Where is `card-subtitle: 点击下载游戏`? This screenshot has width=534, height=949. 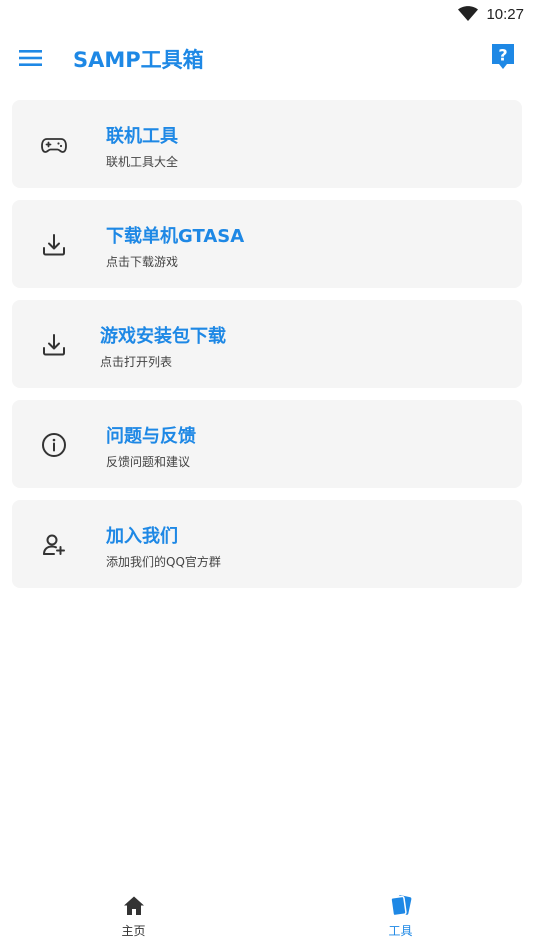 card-subtitle: 点击下载游戏 is located at coordinates (142, 262).